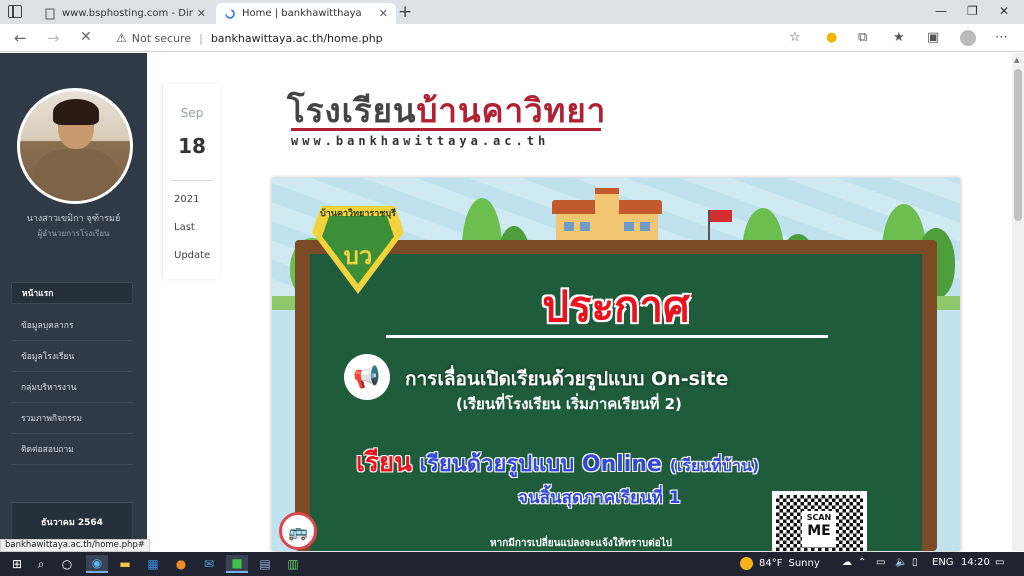 This screenshot has height=576, width=1024. Describe the element at coordinates (1018, 302) in the screenshot. I see `page-scrollbar: ▲` at that location.